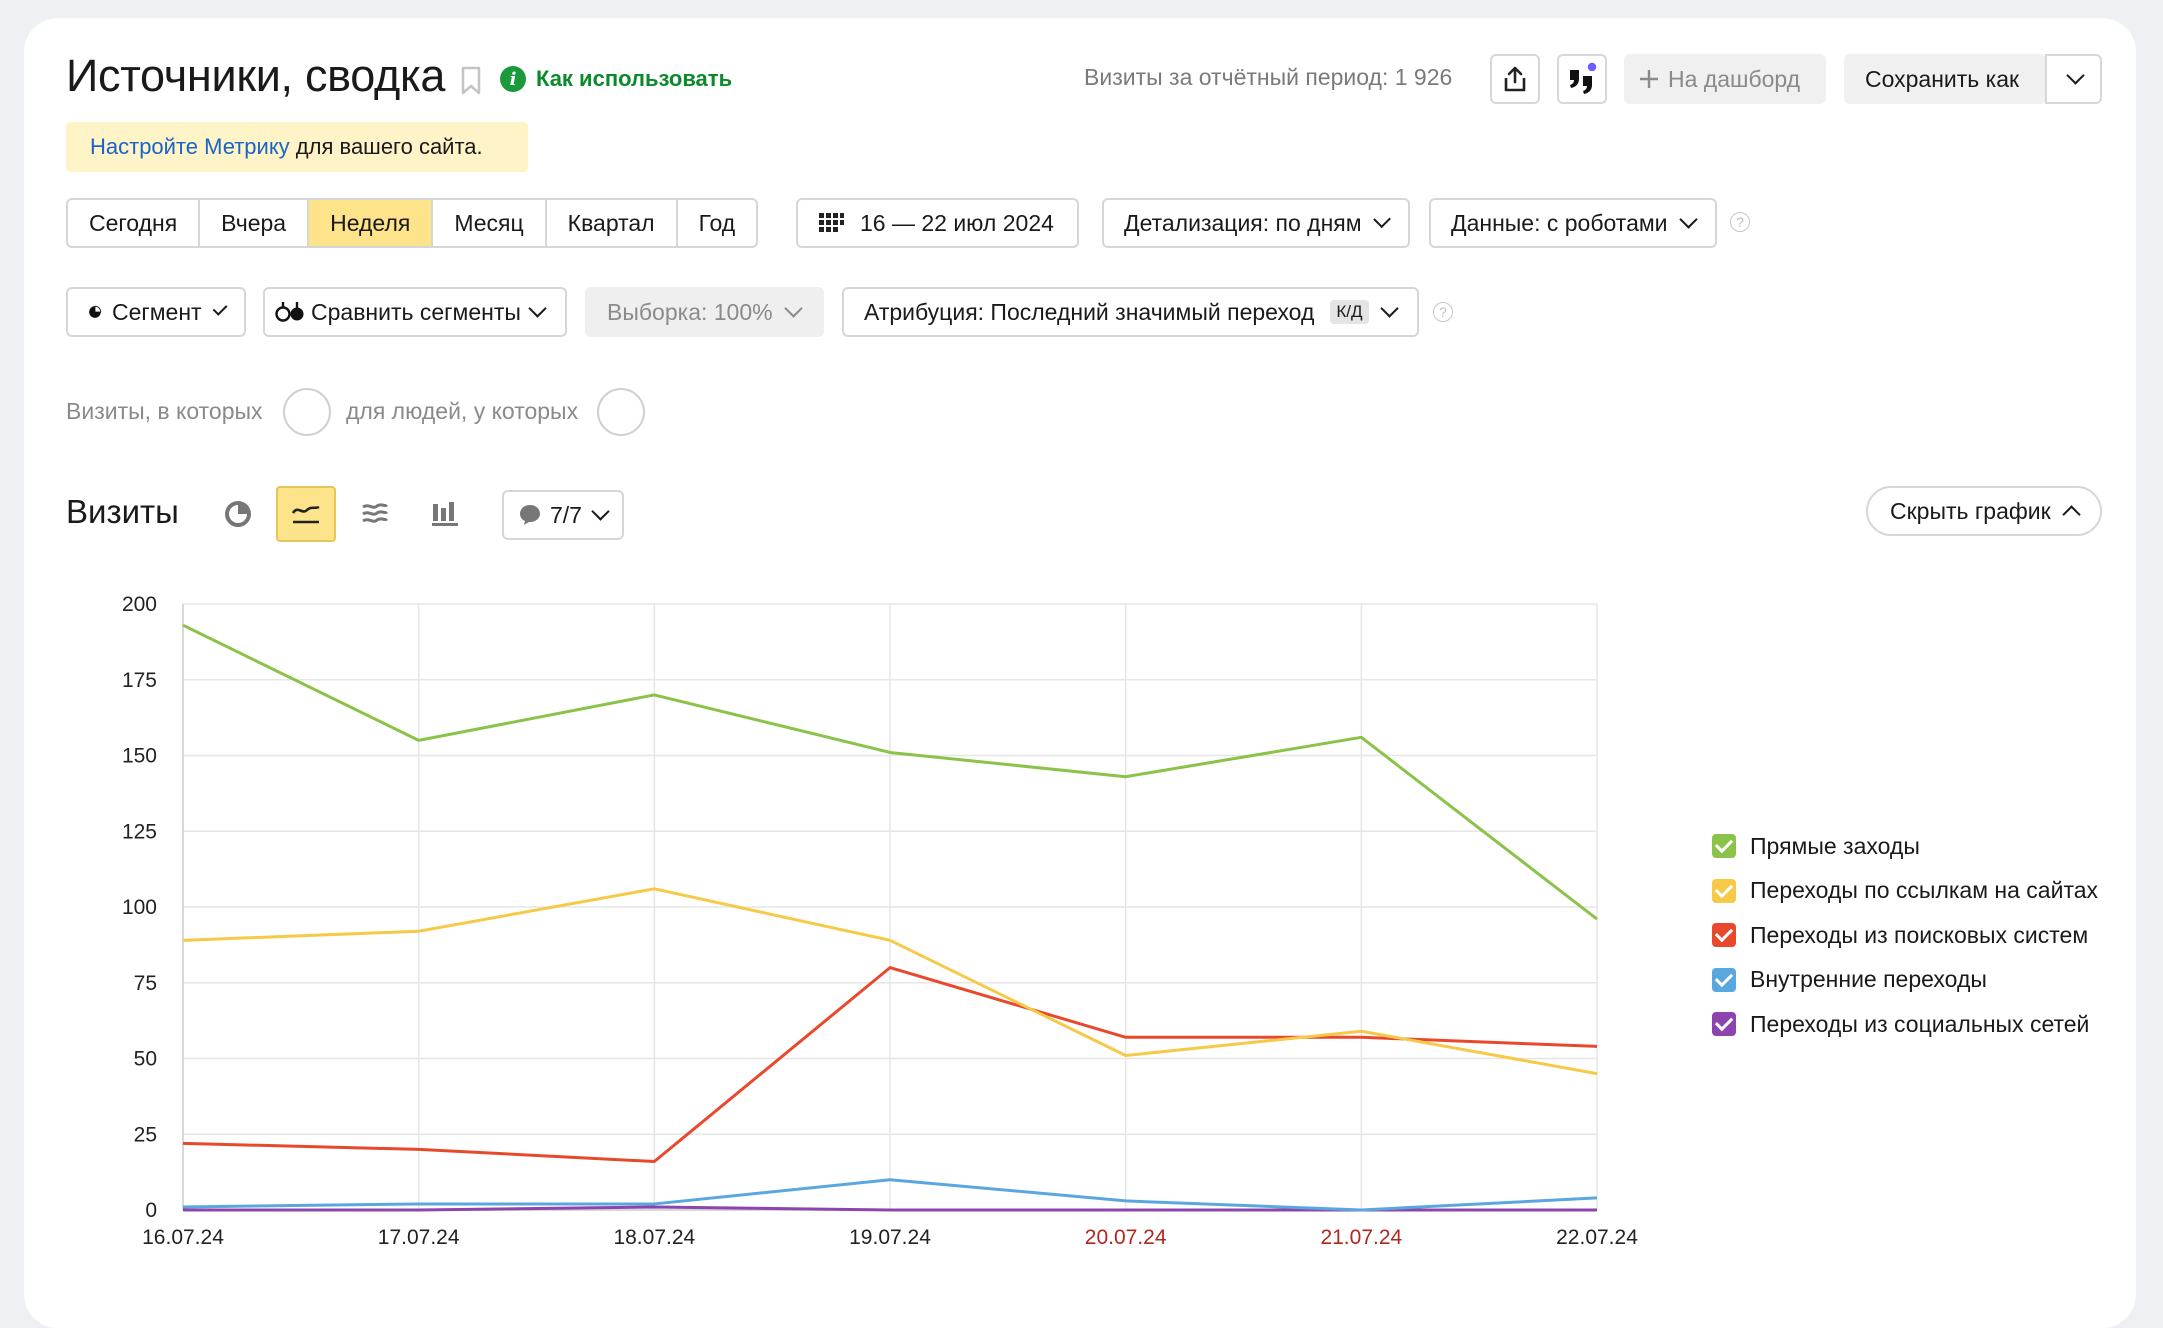  Describe the element at coordinates (654, 1237) in the screenshot. I see `x-tick-label: 18.07.24` at that location.